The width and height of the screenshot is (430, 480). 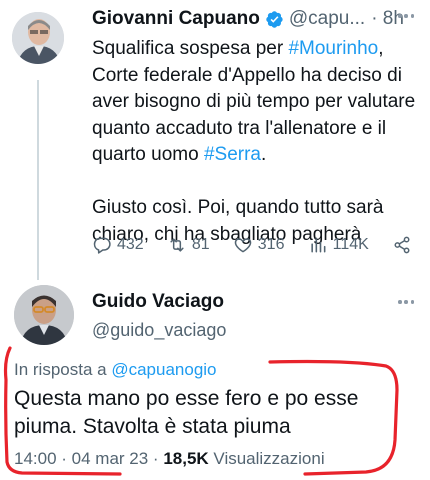 I want to click on text-segment: Squalifica sospesa per, so click(x=190, y=48).